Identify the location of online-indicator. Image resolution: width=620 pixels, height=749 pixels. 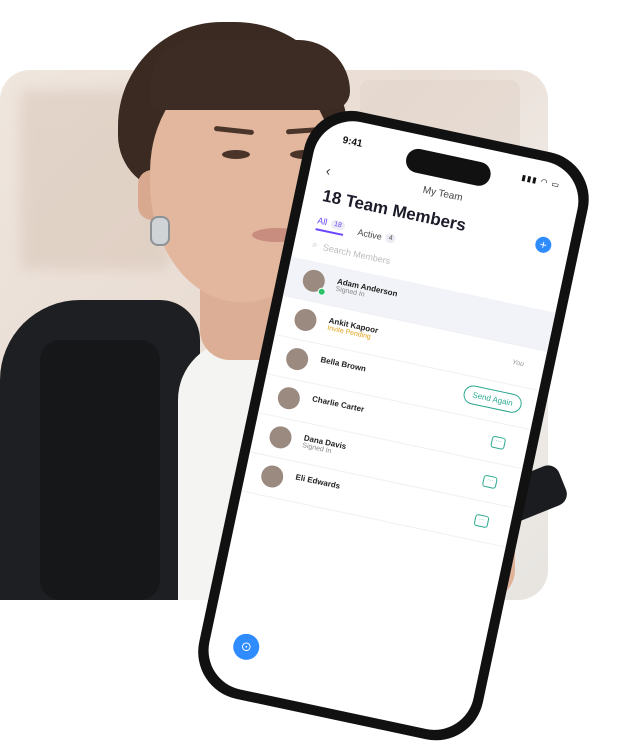
(321, 292).